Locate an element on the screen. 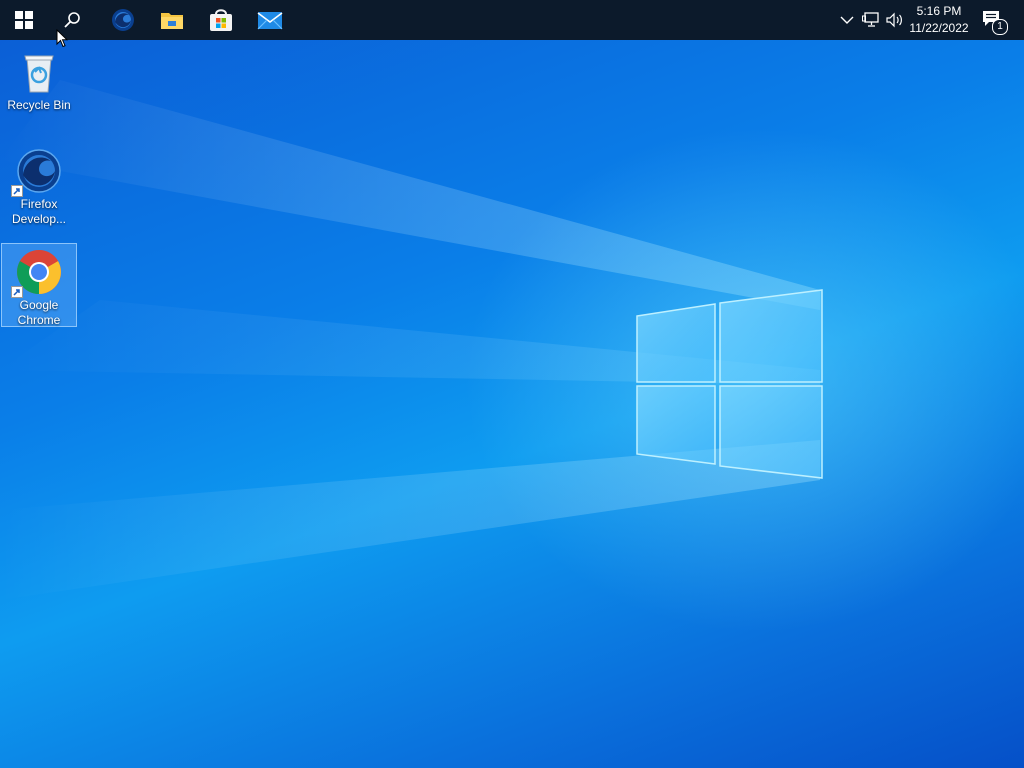  microsoft-store-icon is located at coordinates (221, 20).